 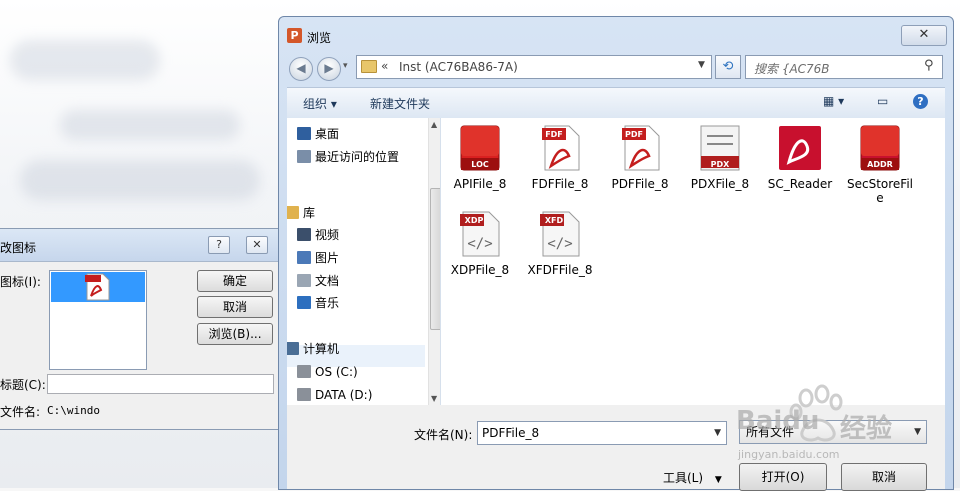 What do you see at coordinates (304, 302) in the screenshot?
I see `music-icon` at bounding box center [304, 302].